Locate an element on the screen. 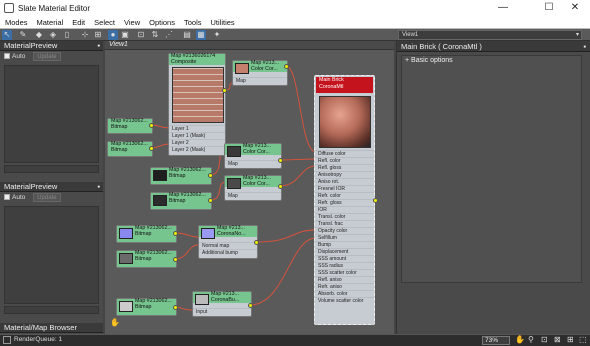  slot-transl-frac: Transl. frac is located at coordinates (344, 223).